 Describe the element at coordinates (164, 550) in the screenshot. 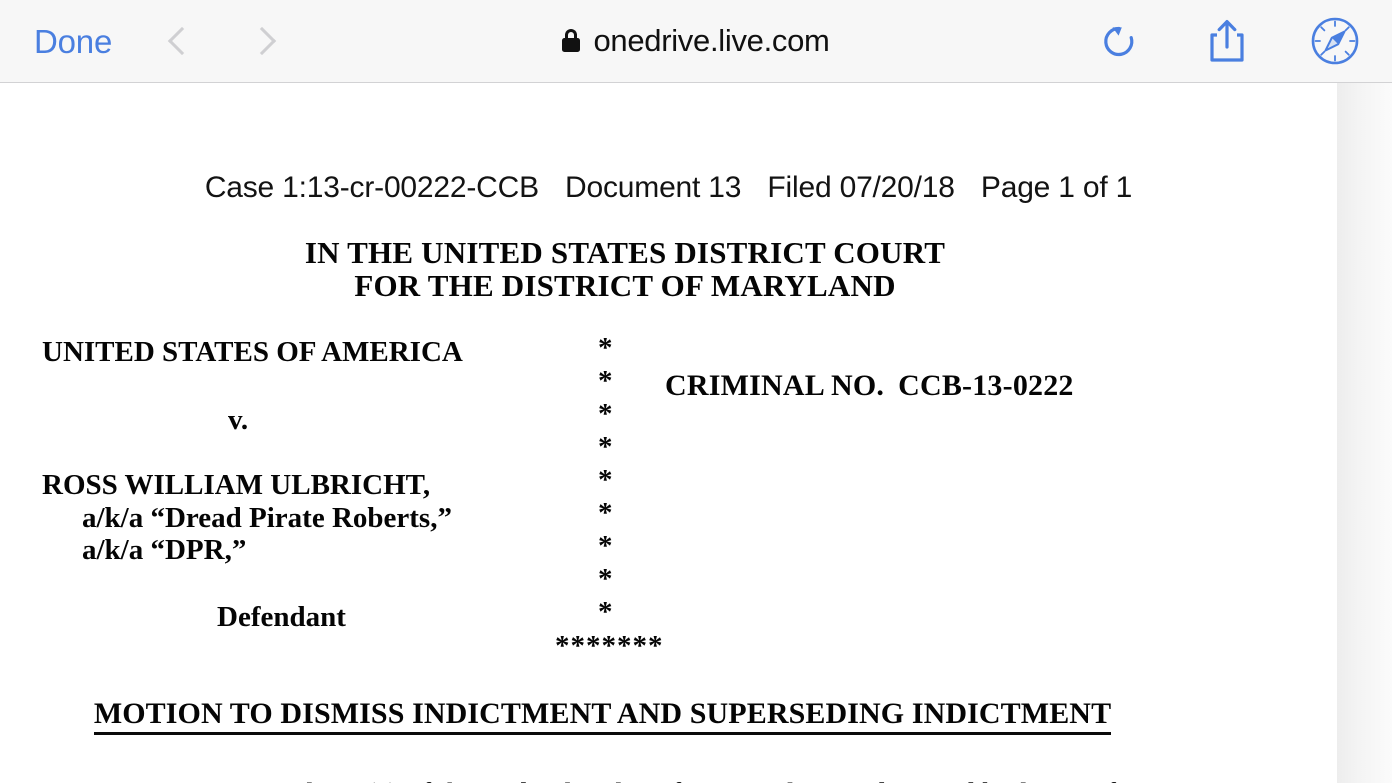

I see `defendant-alias-2: a/k/a “DPR,”` at that location.